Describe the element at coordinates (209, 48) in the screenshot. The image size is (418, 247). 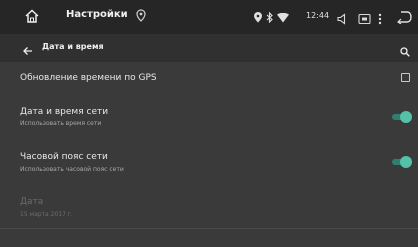
I see `action-bar: Дата и время` at that location.